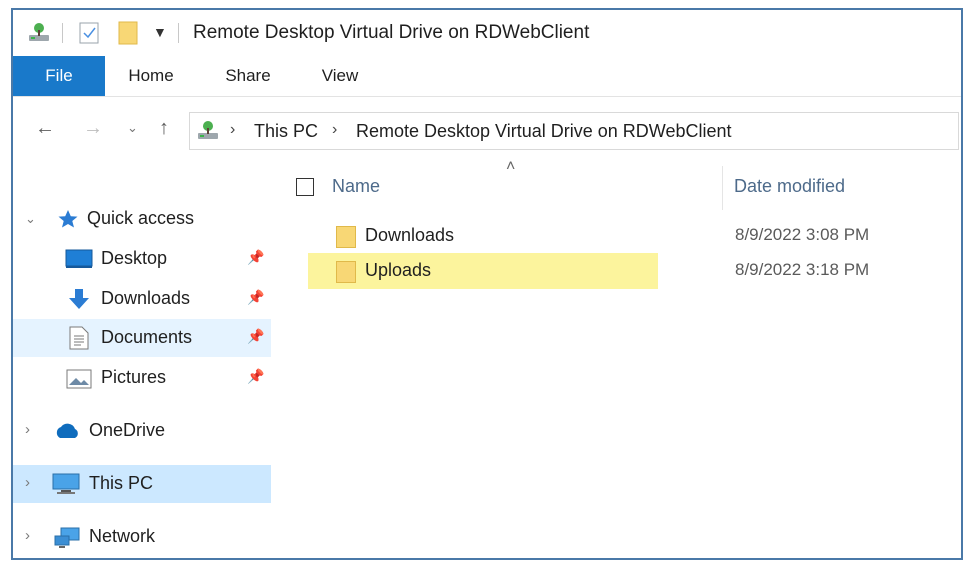 This screenshot has height=566, width=971. I want to click on file-name: Downloads, so click(410, 235).